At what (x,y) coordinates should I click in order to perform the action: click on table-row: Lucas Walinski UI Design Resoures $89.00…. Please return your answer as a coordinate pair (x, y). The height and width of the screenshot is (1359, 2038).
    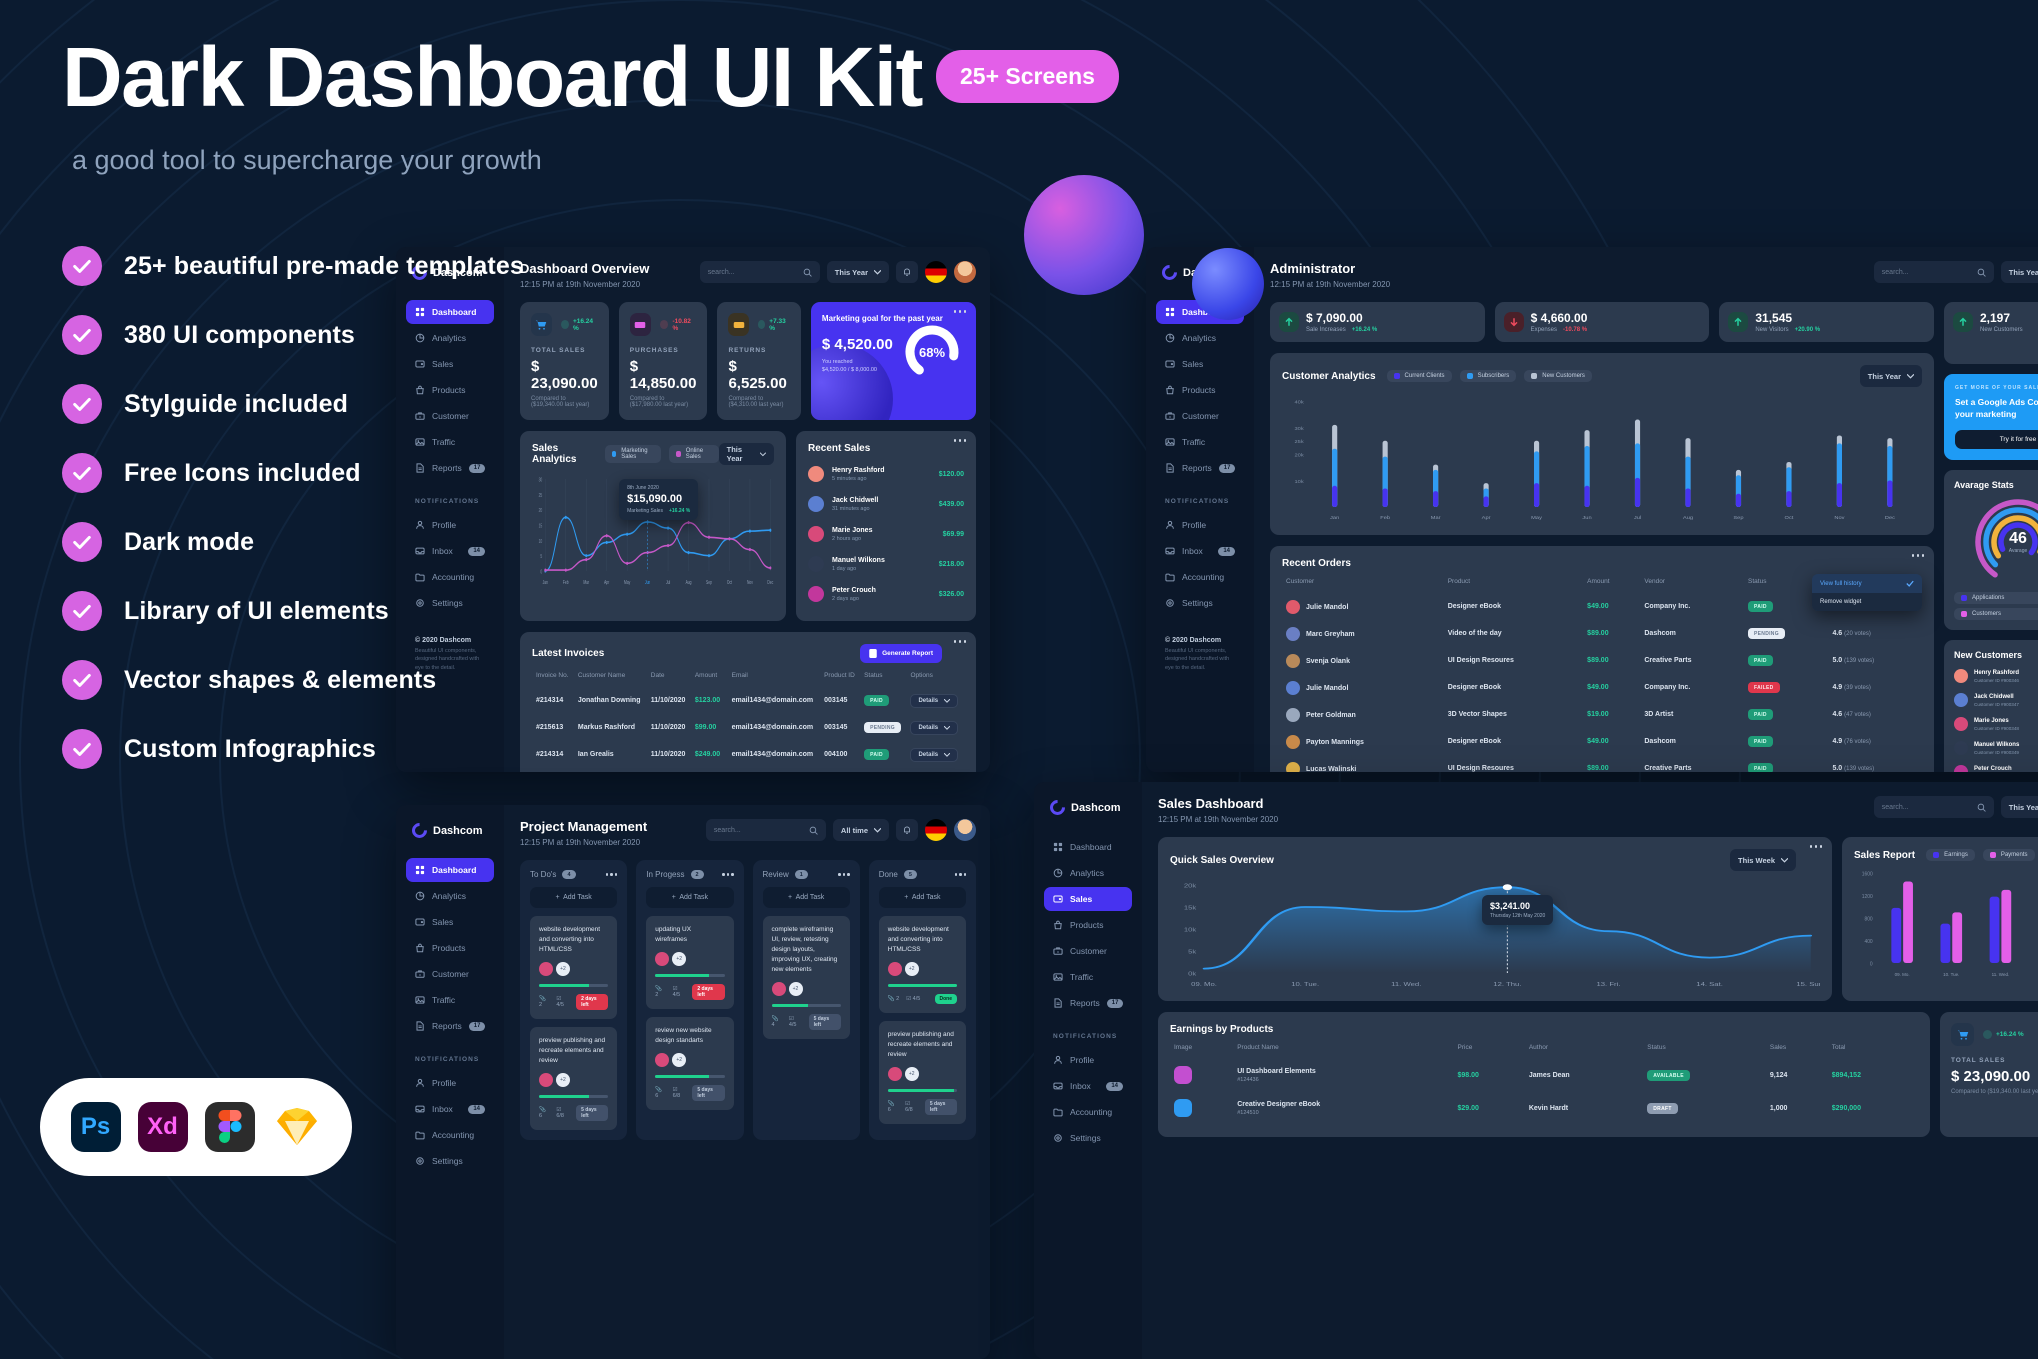
    Looking at the image, I should click on (1602, 763).